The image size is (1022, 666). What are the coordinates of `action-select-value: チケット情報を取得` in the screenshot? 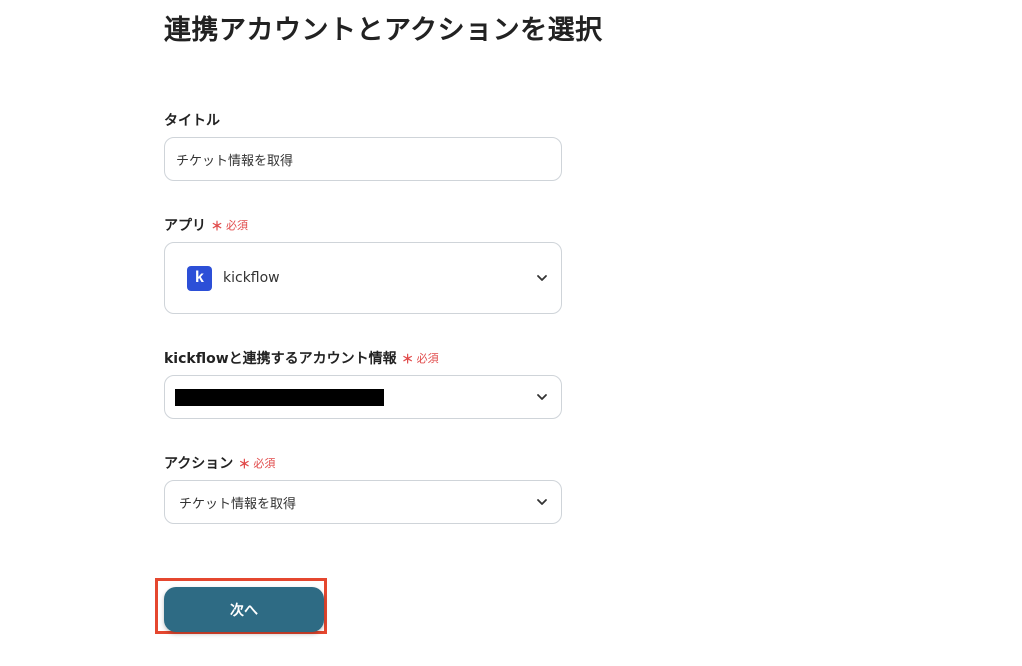 It's located at (238, 504).